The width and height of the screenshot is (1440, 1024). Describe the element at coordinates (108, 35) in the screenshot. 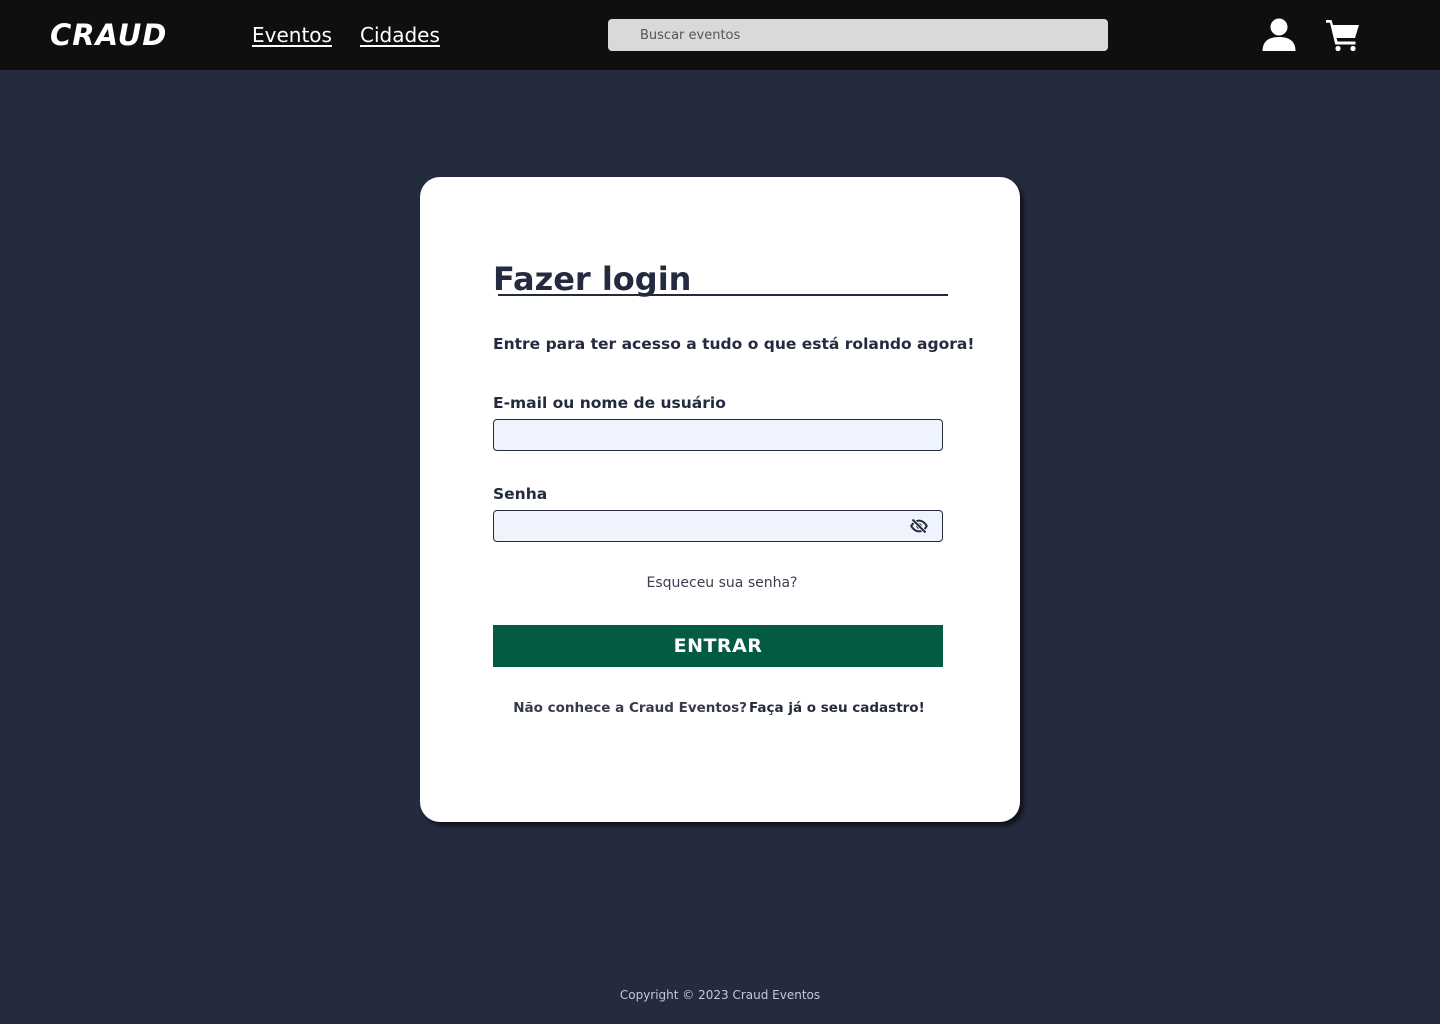

I see `craud-logo: CRAUD` at that location.